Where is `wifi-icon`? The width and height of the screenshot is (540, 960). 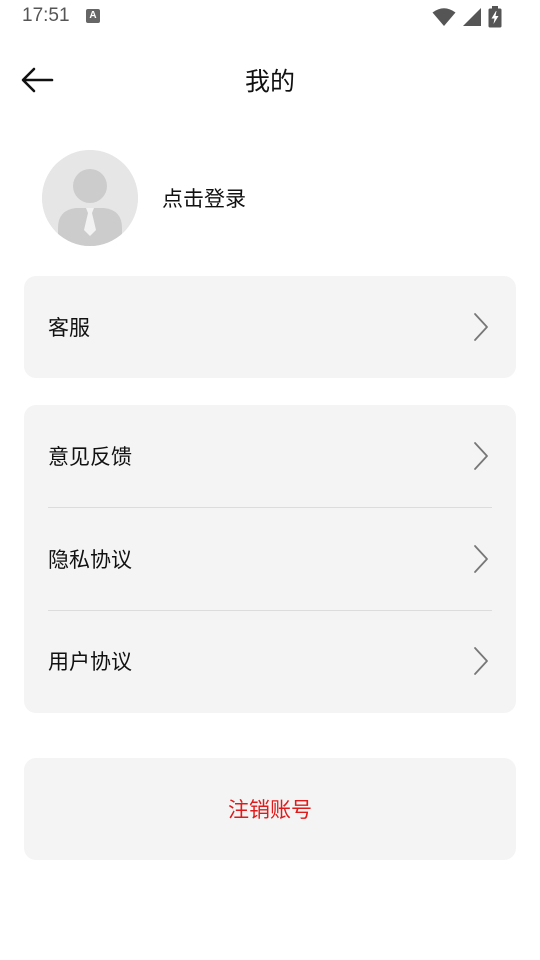
wifi-icon is located at coordinates (444, 17).